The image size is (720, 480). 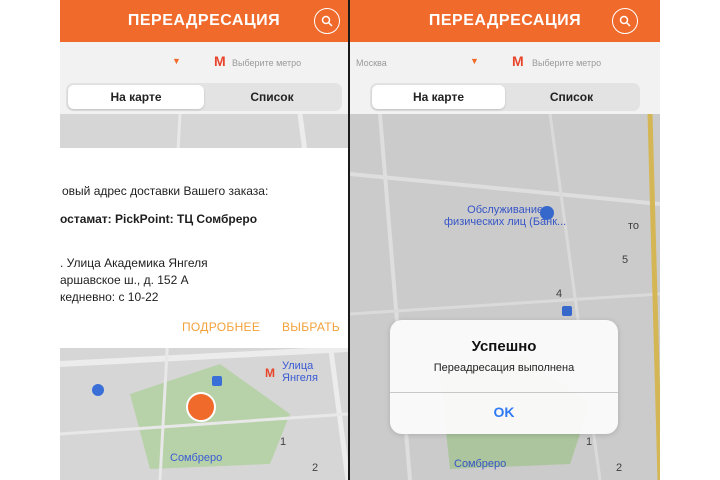 What do you see at coordinates (134, 263) in the screenshot?
I see `address-line: . Улица Академика Янгеля` at bounding box center [134, 263].